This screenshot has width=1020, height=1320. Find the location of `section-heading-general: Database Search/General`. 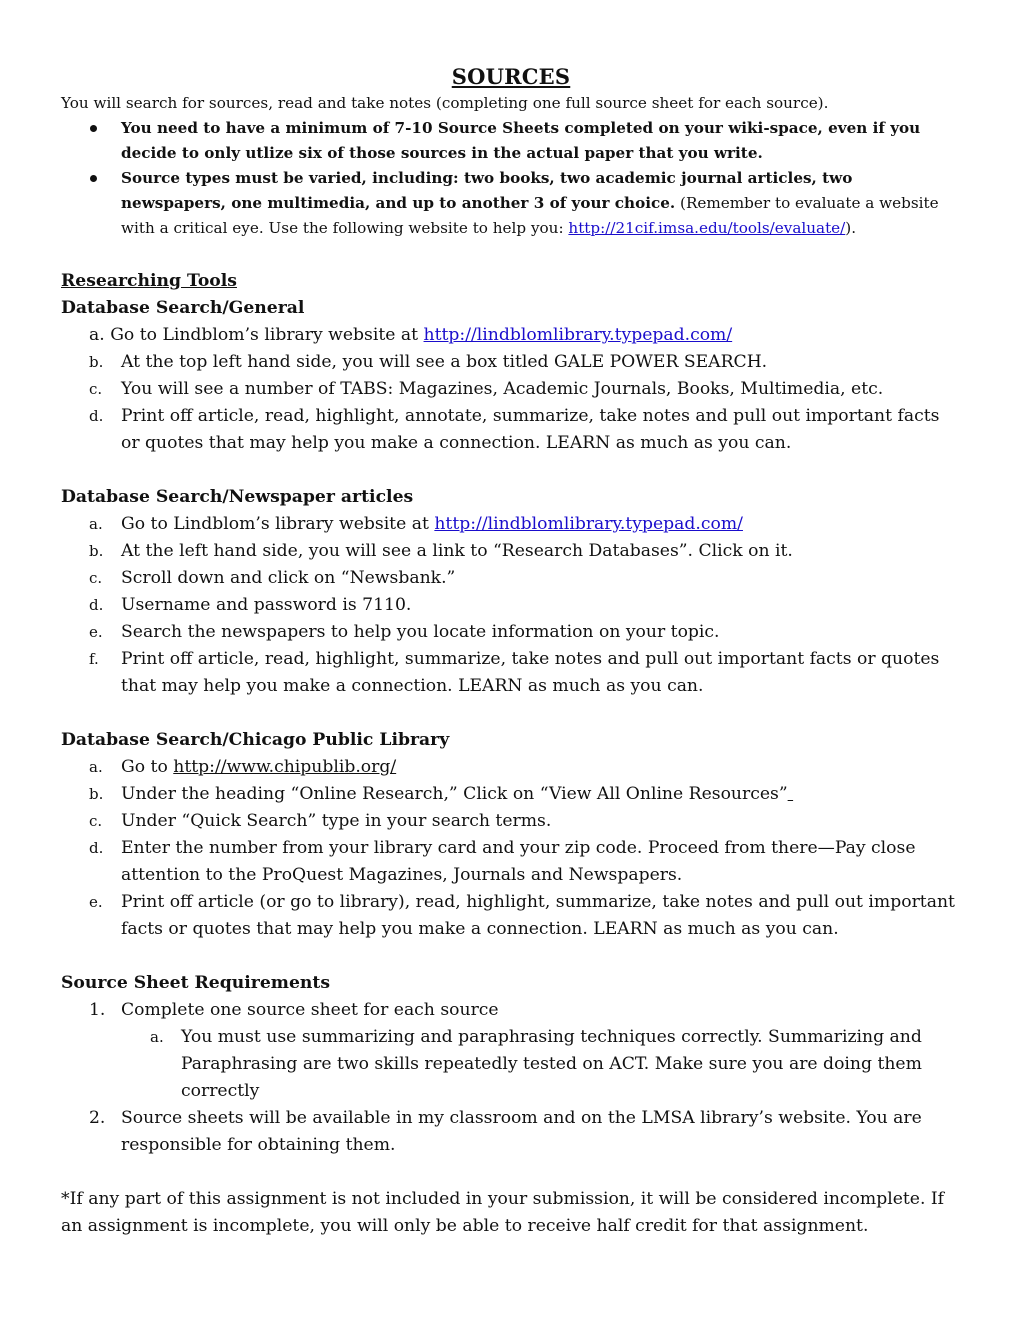

section-heading-general: Database Search/General is located at coordinates (183, 308).